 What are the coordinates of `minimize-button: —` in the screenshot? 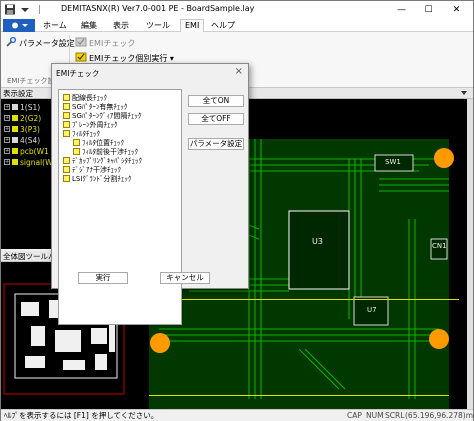 It's located at (401, 10).